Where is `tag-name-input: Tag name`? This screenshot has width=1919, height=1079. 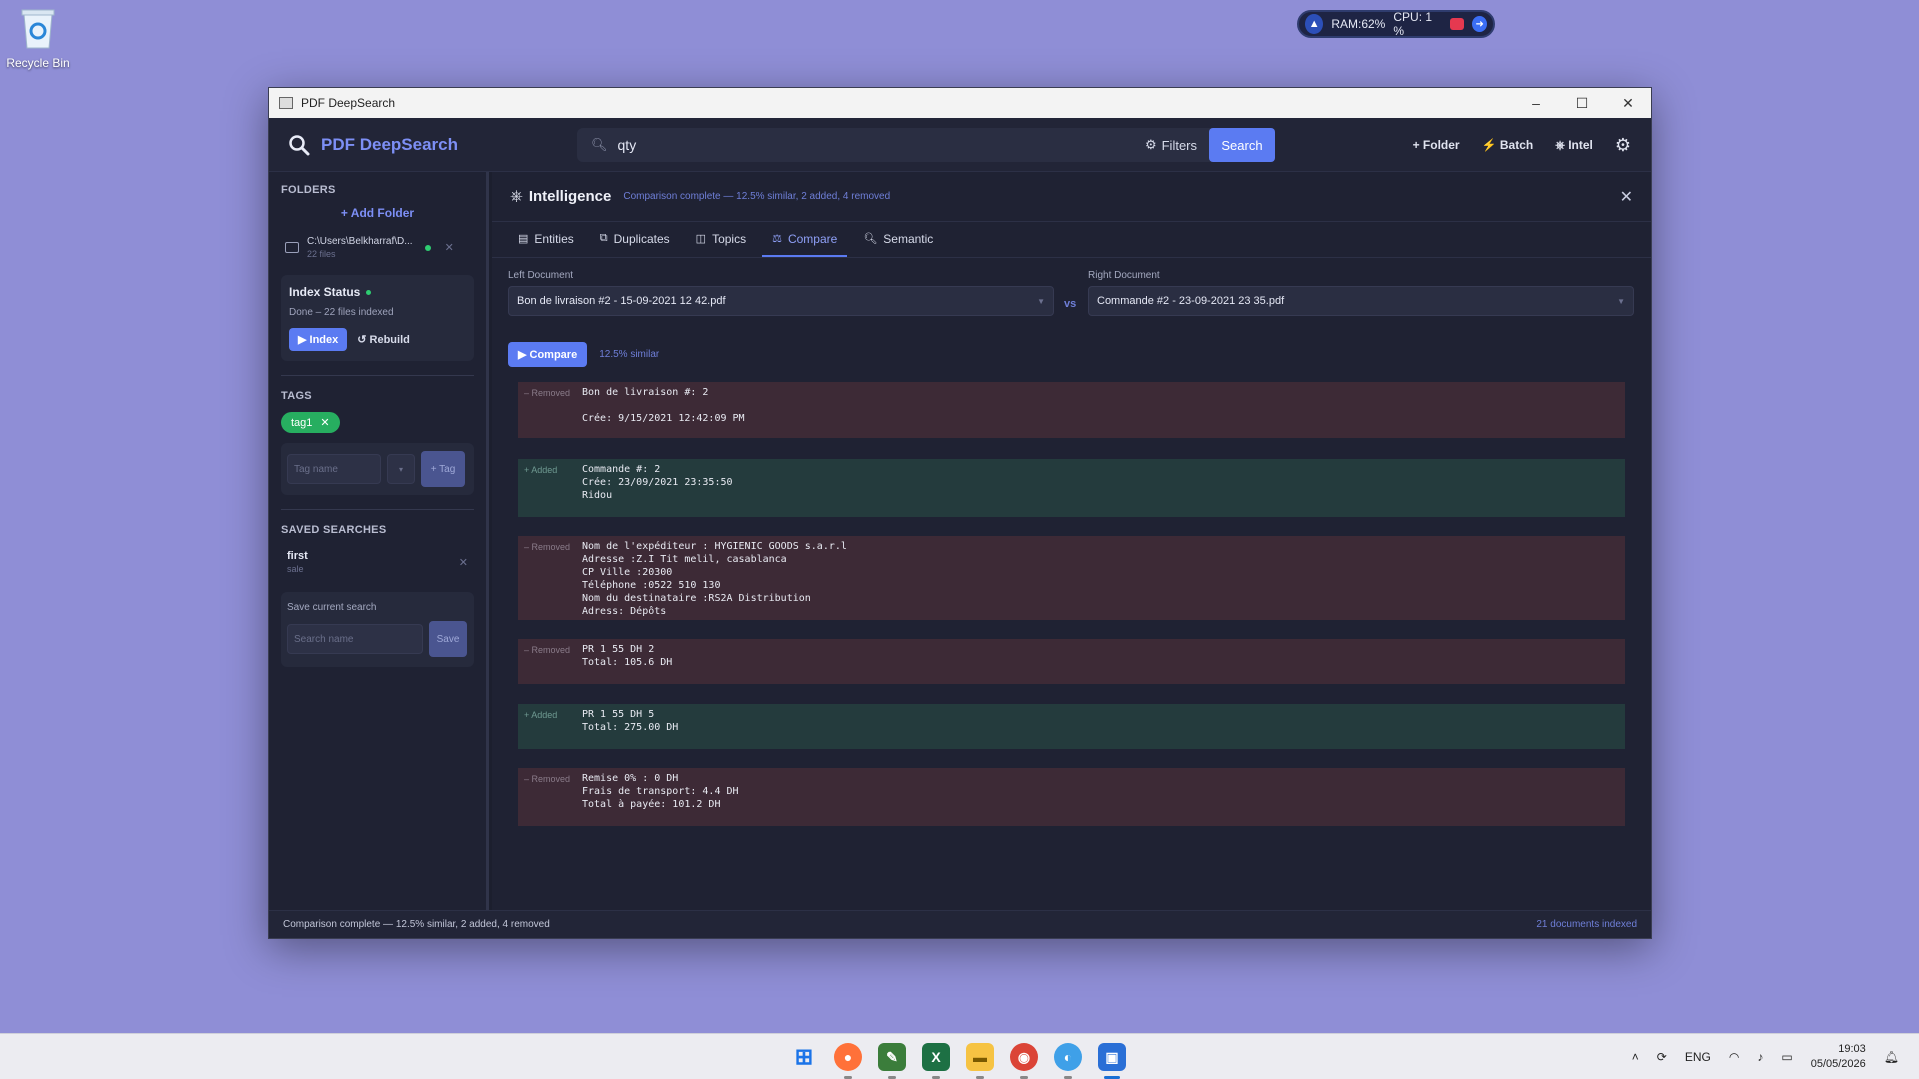
tag-name-input: Tag name is located at coordinates (334, 469).